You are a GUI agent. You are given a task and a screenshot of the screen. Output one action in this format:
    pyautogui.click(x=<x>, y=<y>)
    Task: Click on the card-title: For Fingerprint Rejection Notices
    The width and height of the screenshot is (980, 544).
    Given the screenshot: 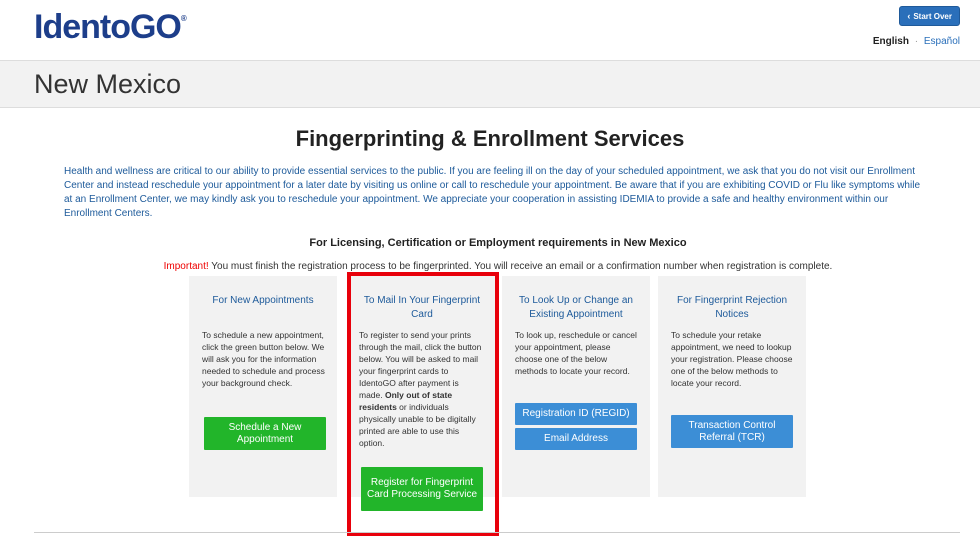 What is the action you would take?
    pyautogui.click(x=732, y=307)
    